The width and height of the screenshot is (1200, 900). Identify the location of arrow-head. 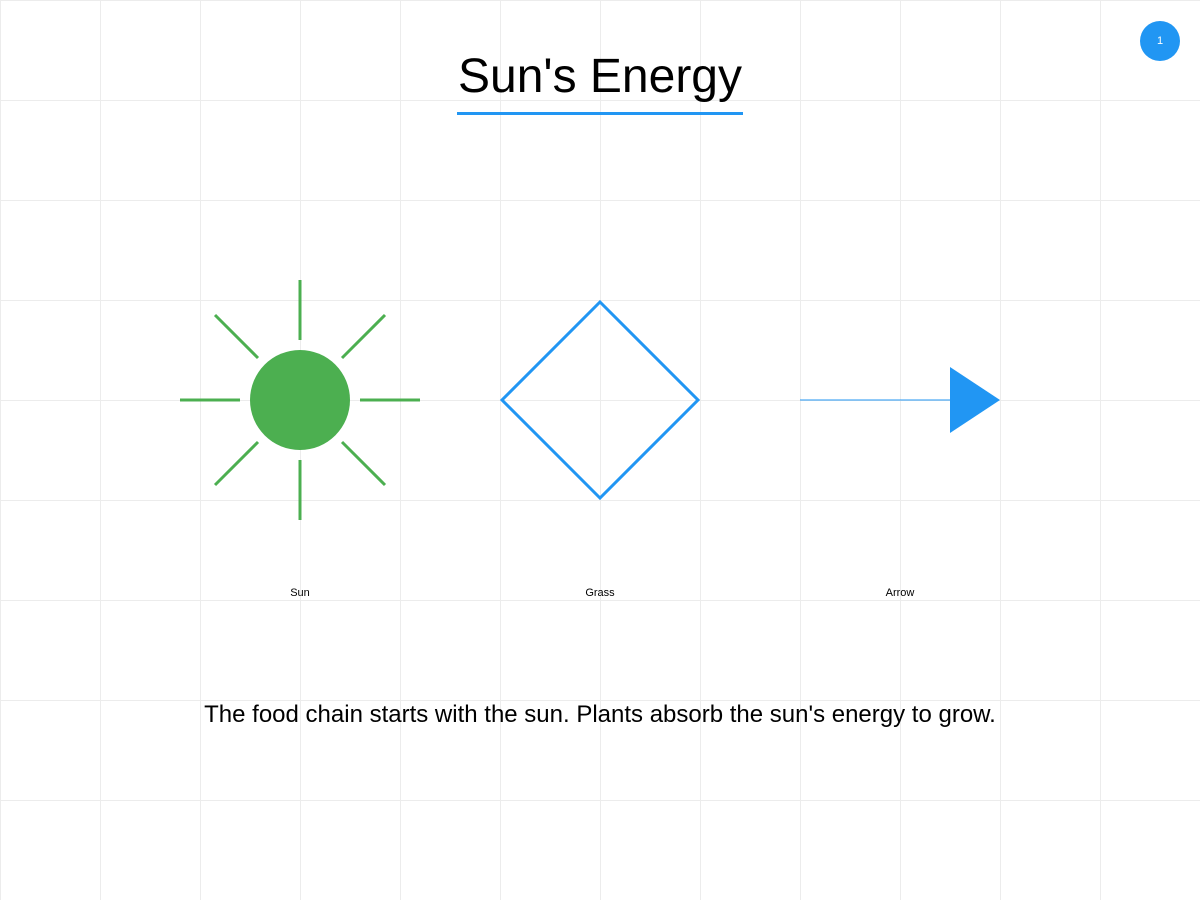
(975, 400).